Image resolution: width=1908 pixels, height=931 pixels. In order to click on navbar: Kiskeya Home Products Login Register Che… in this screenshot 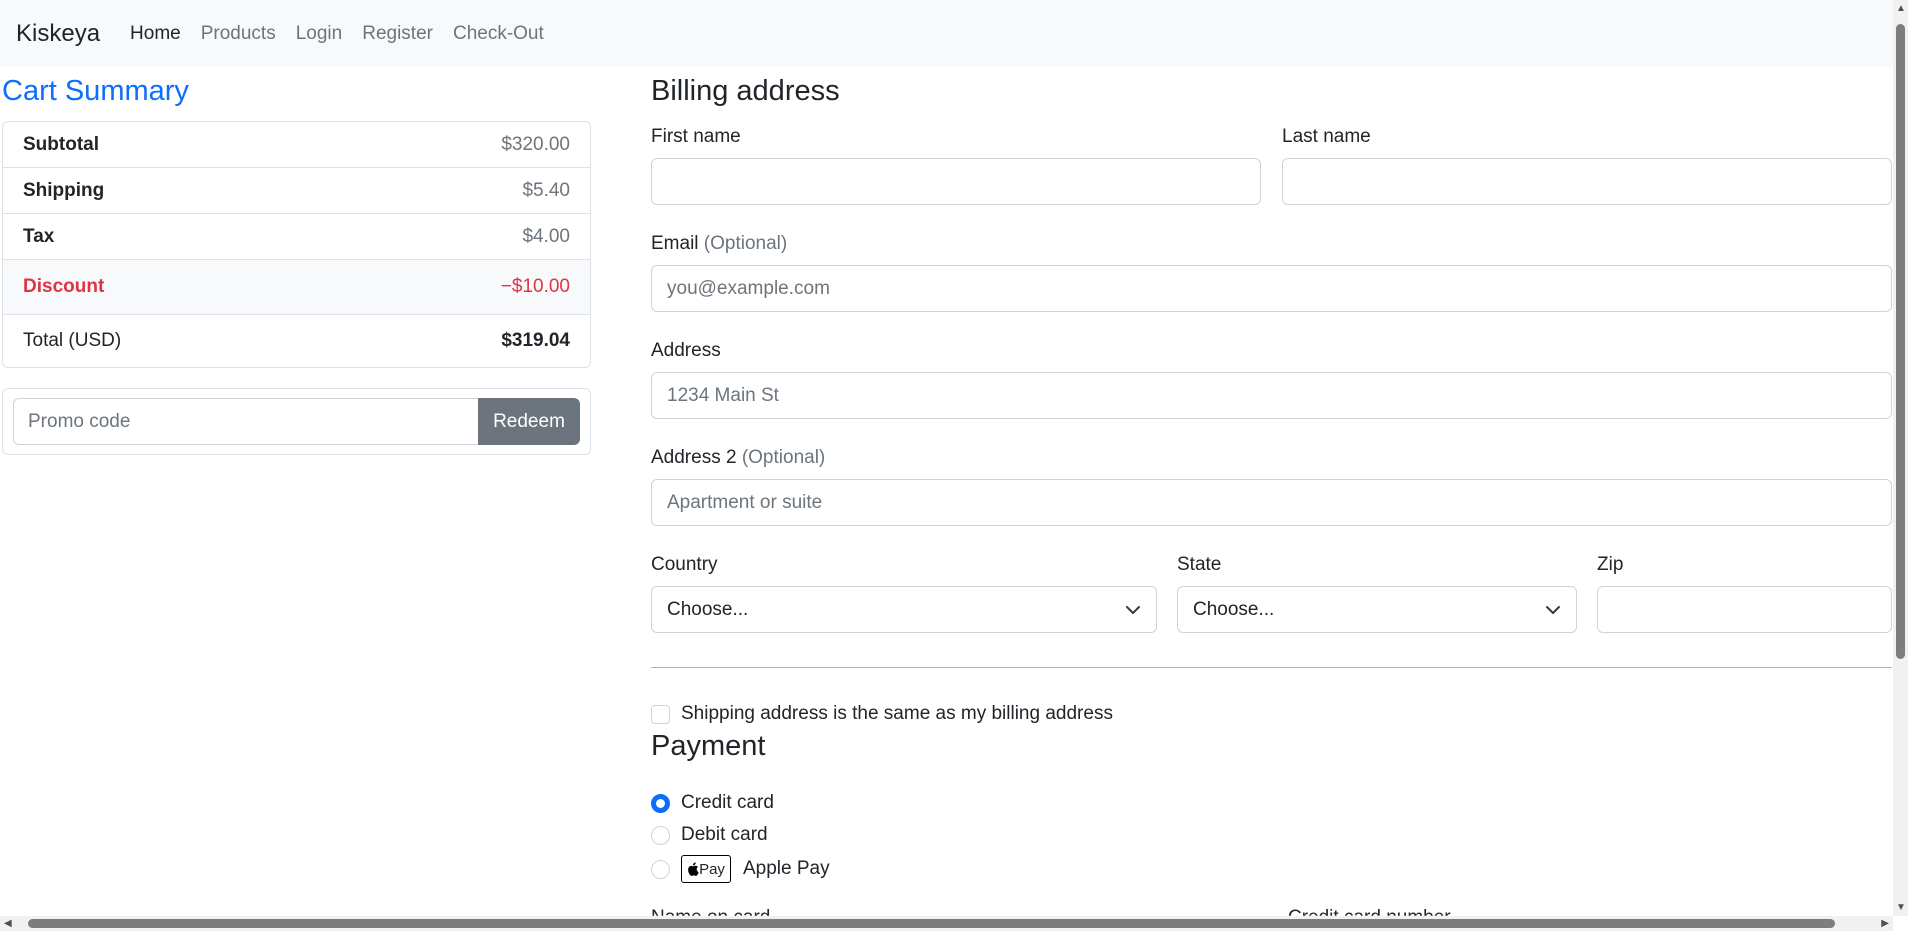, I will do `click(946, 33)`.